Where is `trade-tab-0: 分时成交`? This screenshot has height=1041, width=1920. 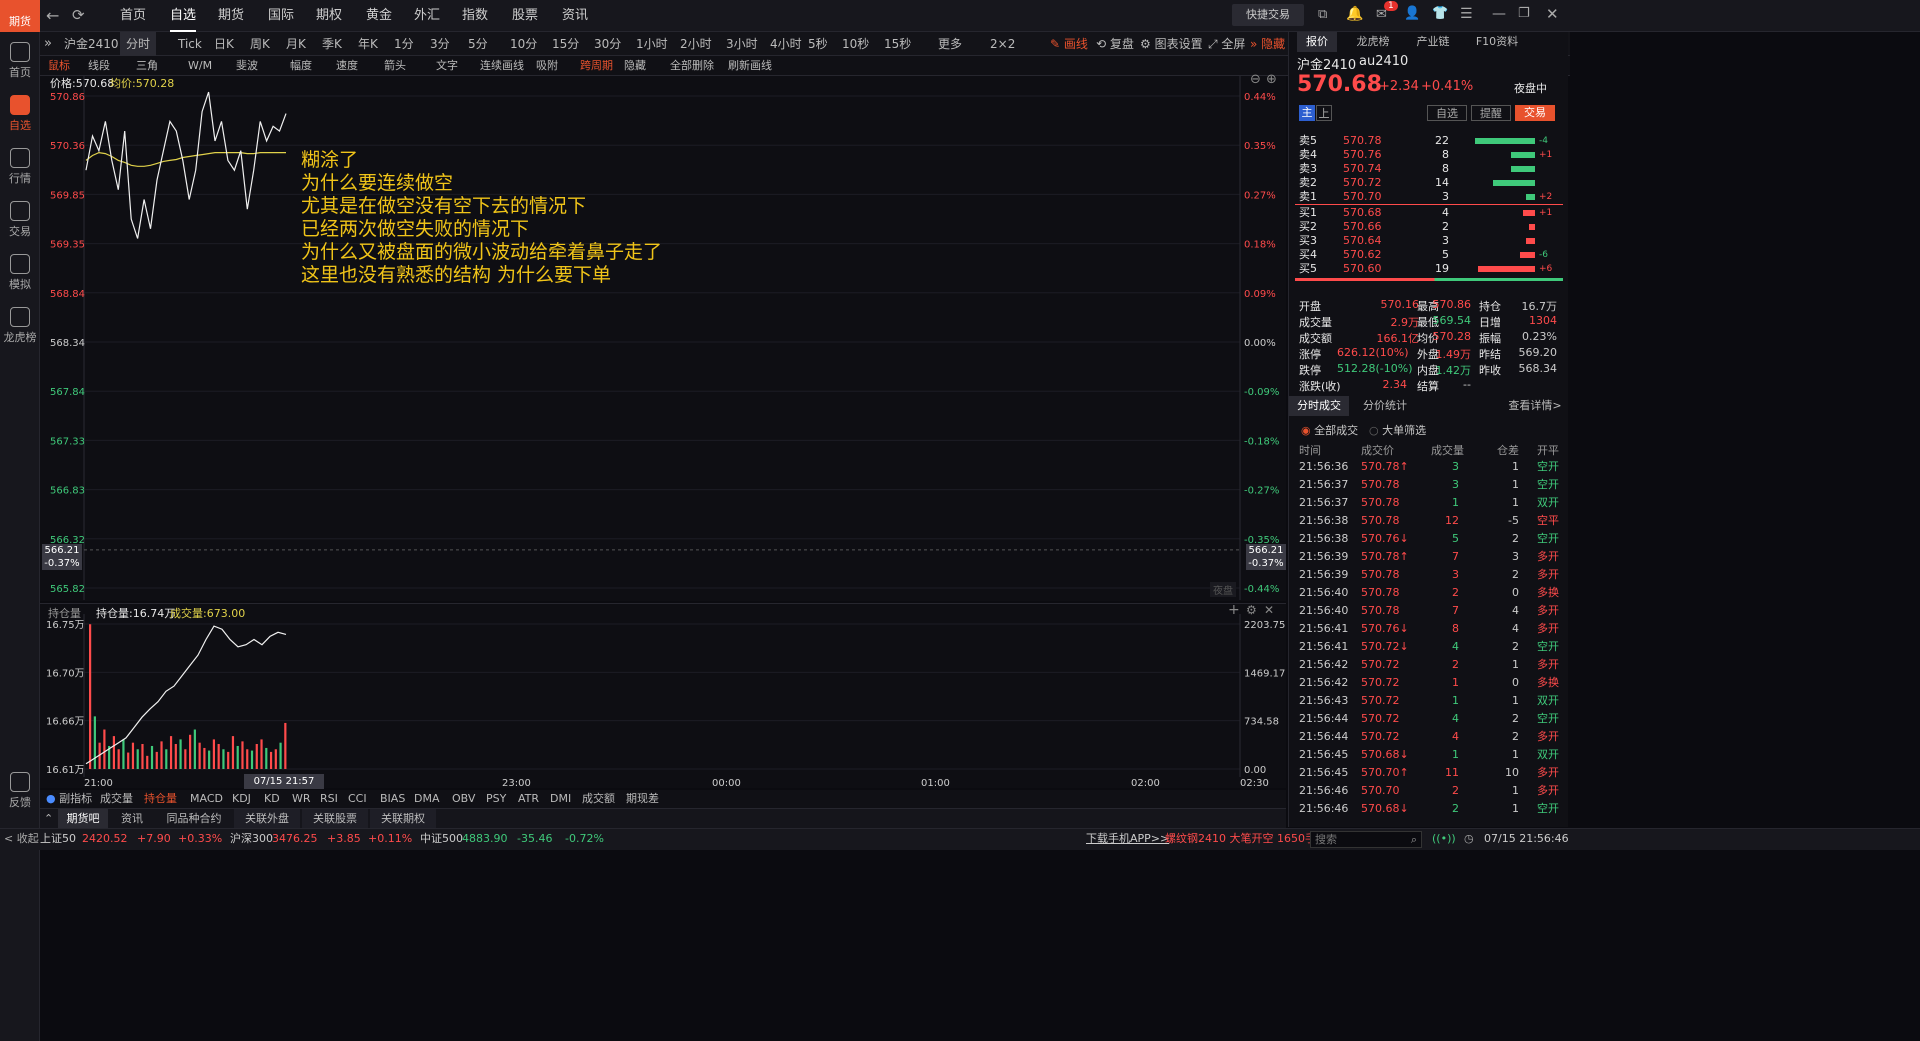 trade-tab-0: 分时成交 is located at coordinates (1319, 406).